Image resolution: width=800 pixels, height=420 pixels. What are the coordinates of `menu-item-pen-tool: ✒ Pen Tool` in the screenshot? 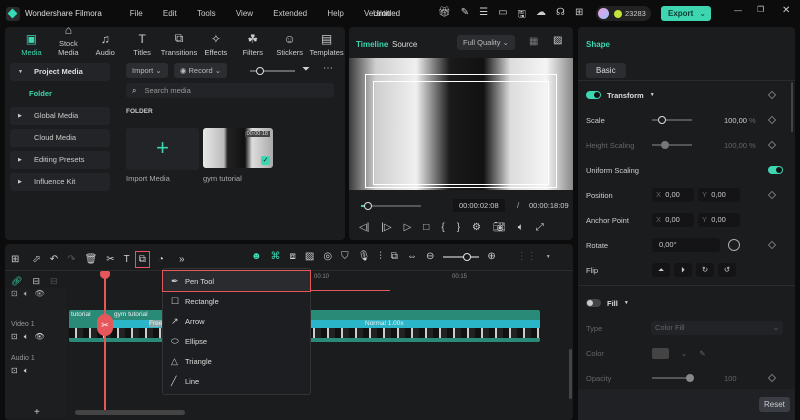 It's located at (236, 281).